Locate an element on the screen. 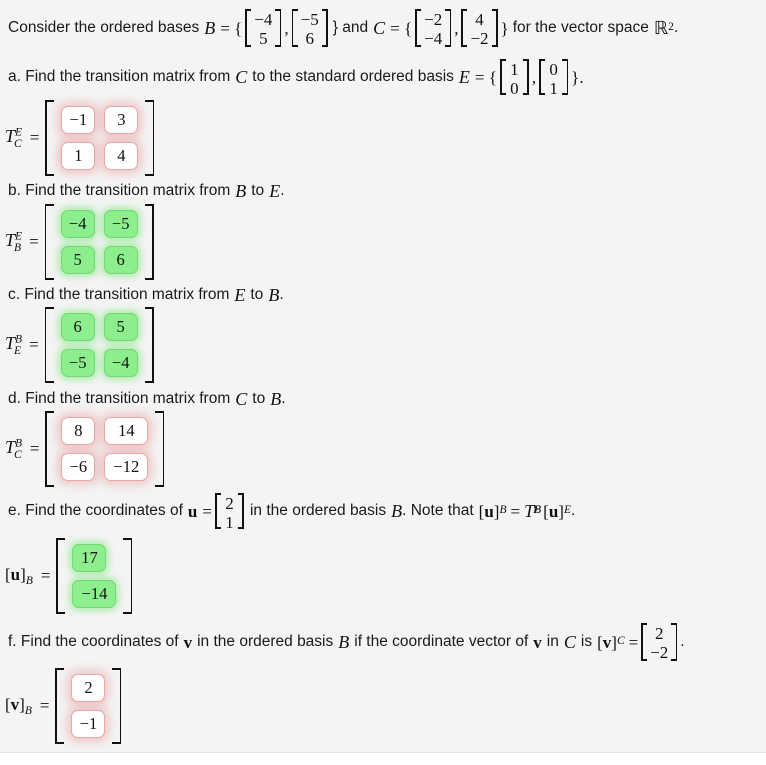  answer-input-a-11: −1 is located at coordinates (78, 120).